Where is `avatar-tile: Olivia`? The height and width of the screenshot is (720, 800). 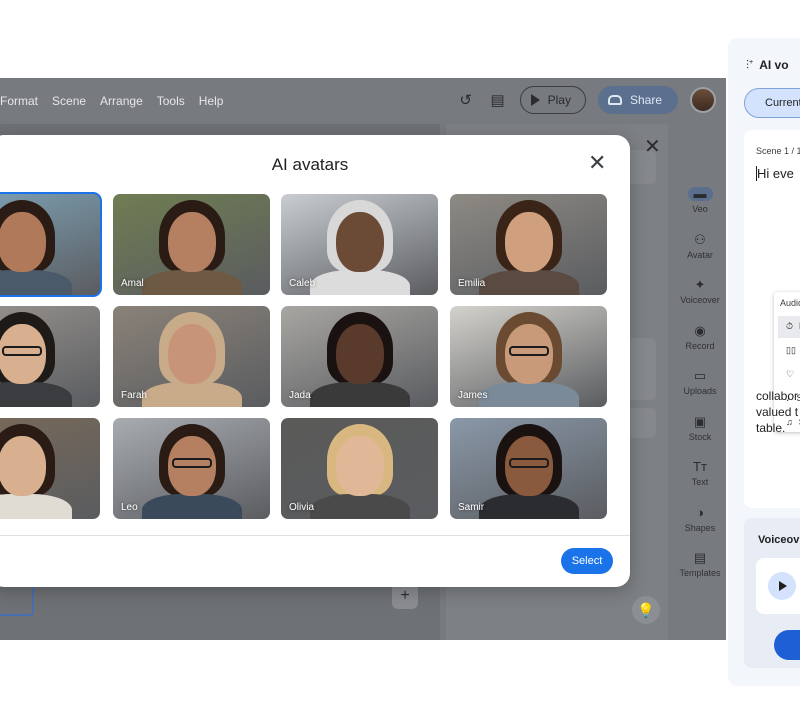
avatar-tile: Olivia is located at coordinates (359, 468).